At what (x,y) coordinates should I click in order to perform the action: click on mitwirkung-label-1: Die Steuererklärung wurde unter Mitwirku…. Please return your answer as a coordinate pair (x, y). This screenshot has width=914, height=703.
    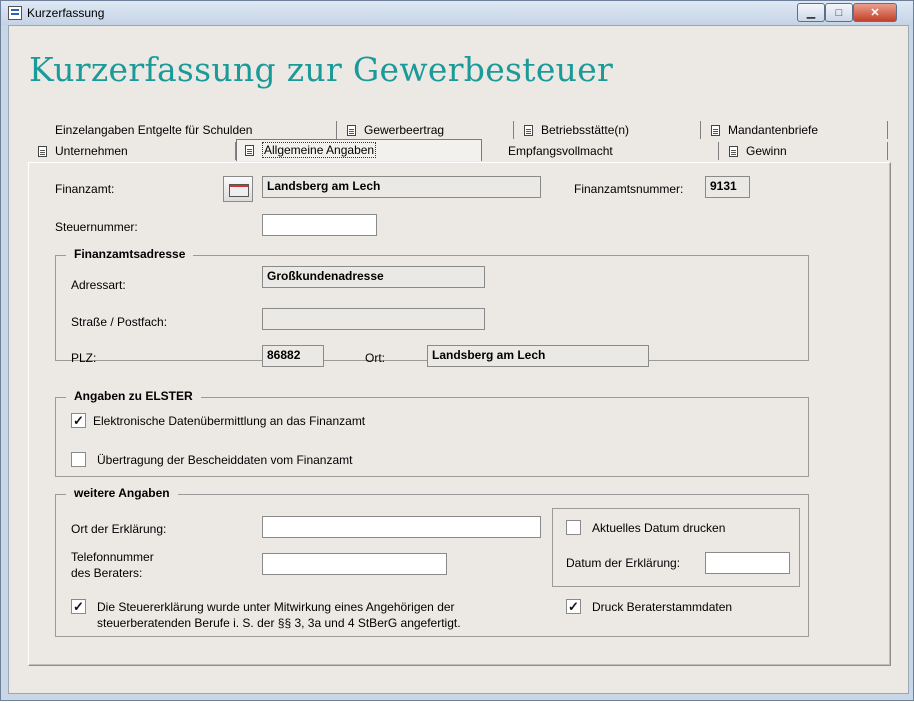
    Looking at the image, I should click on (276, 607).